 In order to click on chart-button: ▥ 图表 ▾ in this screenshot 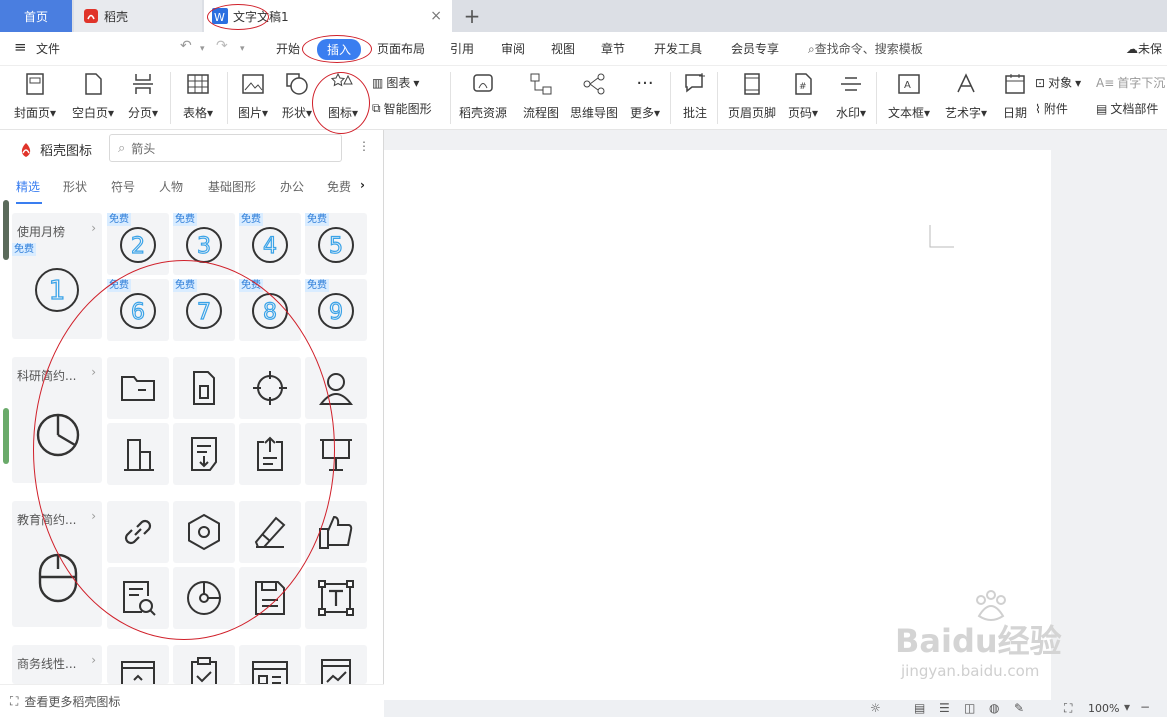, I will do `click(395, 82)`.